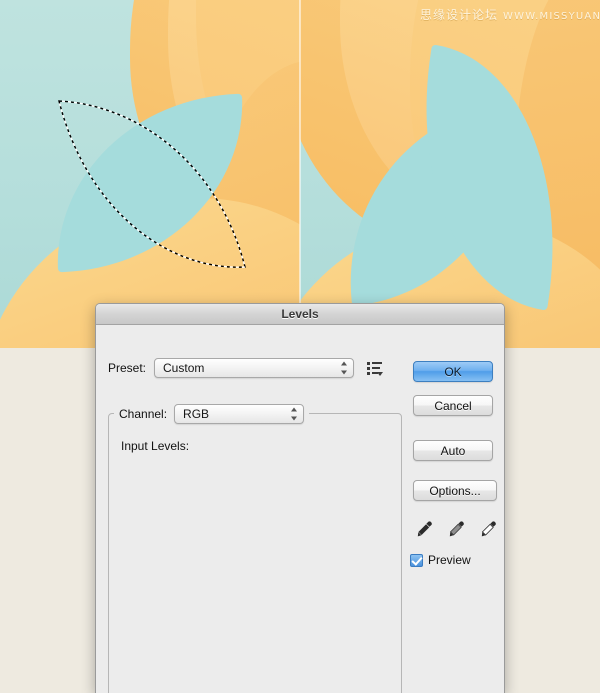  What do you see at coordinates (449, 560) in the screenshot?
I see `preview-label: Preview` at bounding box center [449, 560].